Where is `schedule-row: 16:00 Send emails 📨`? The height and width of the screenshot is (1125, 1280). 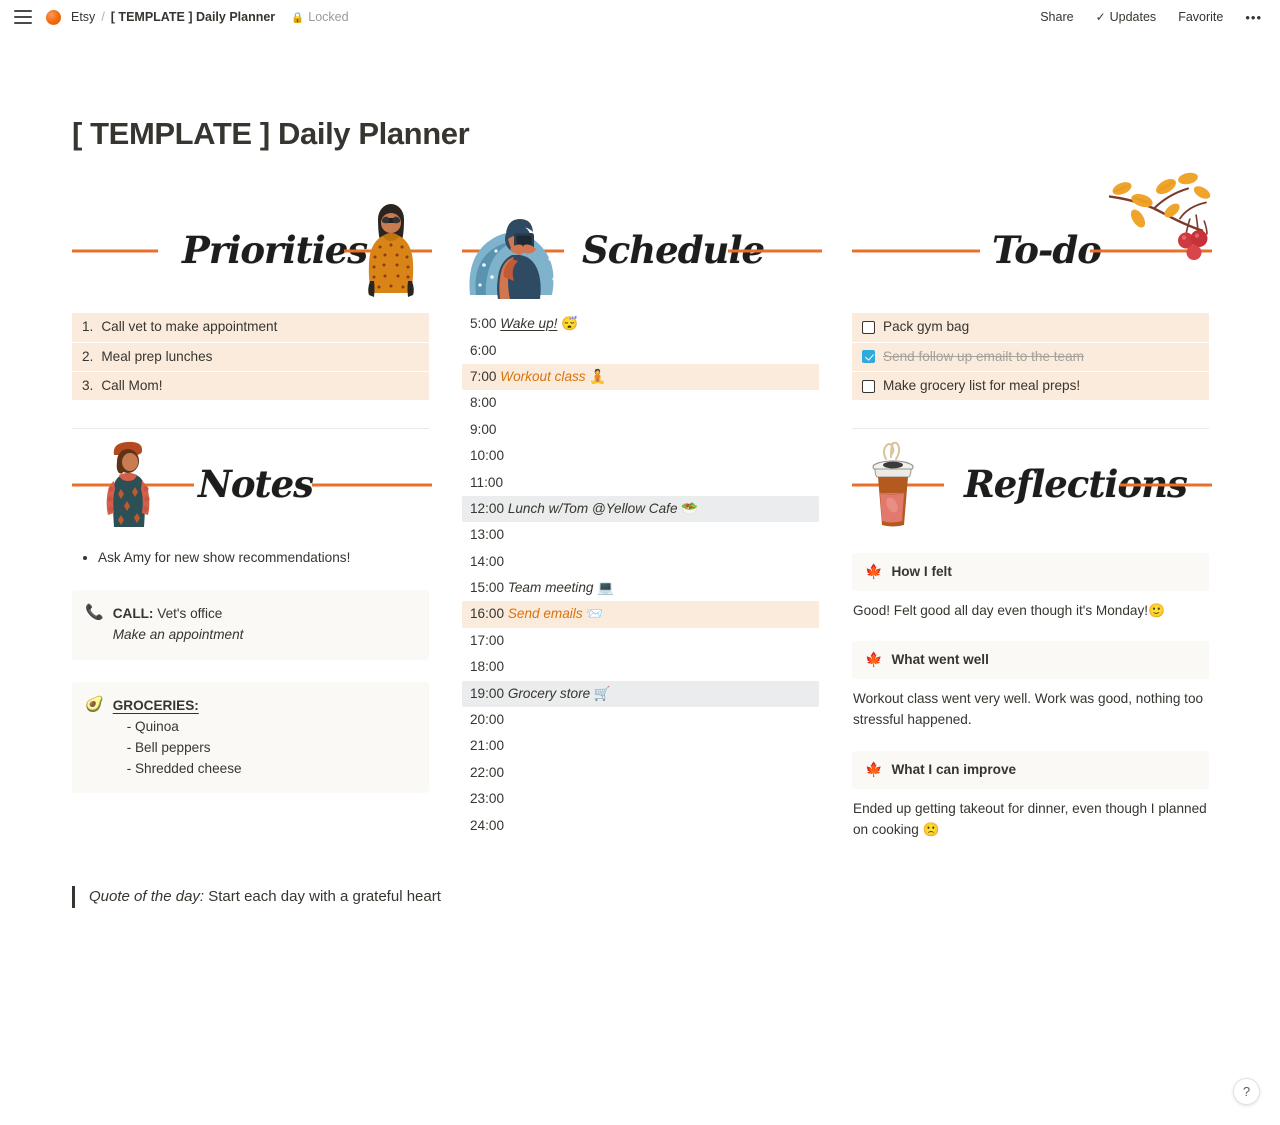
schedule-row: 16:00 Send emails 📨 is located at coordinates (640, 614).